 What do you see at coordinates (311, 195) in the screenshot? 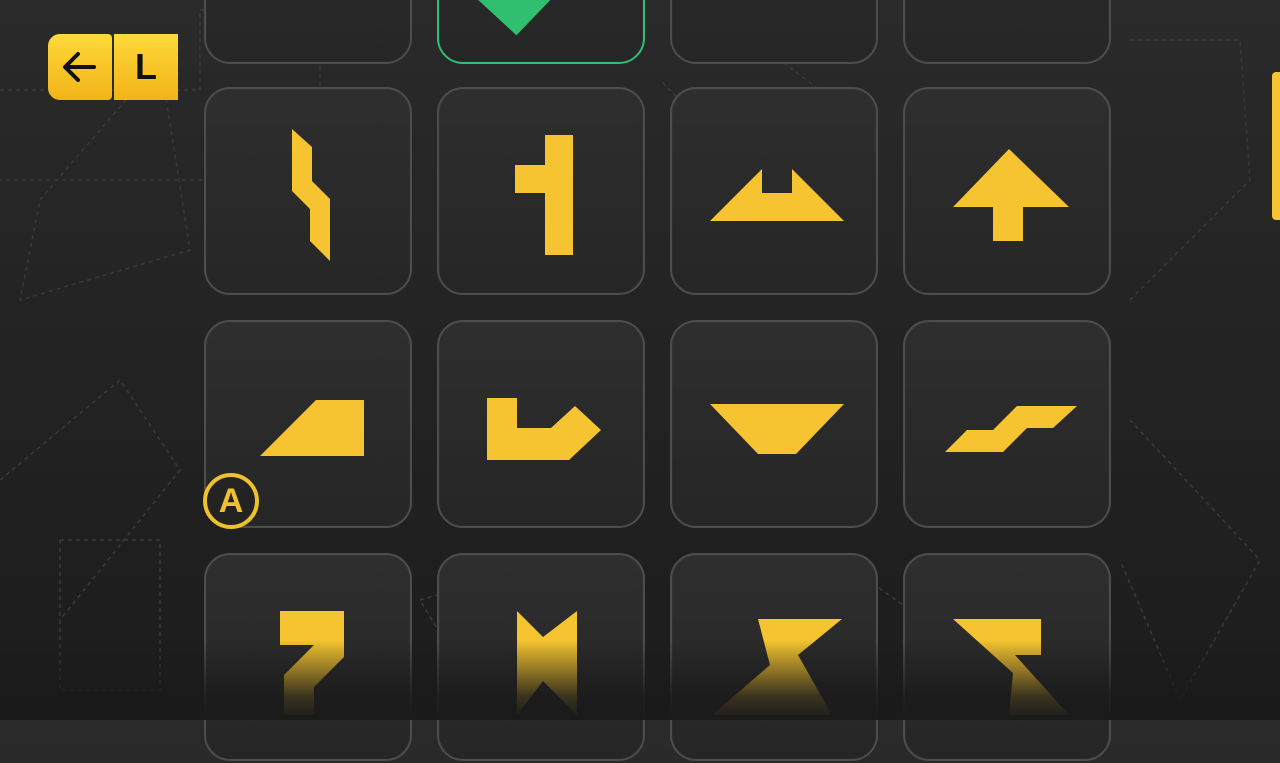
I see `zigzag-bar-shape` at bounding box center [311, 195].